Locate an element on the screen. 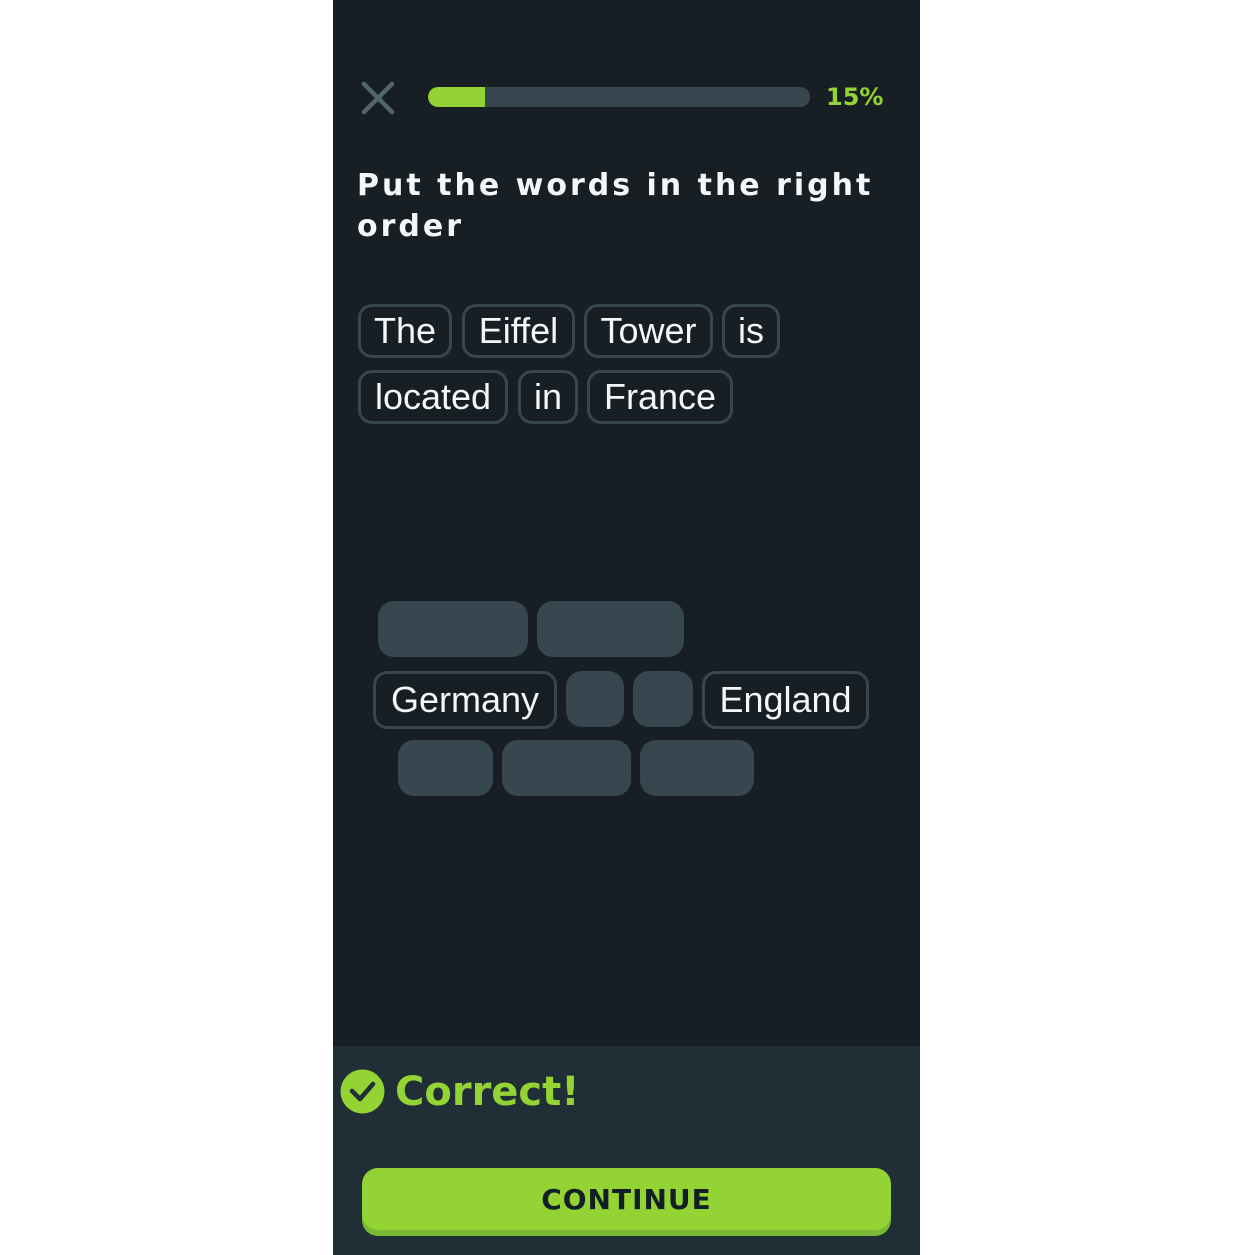 This screenshot has height=1255, width=1255. answer-word-chip: located is located at coordinates (433, 397).